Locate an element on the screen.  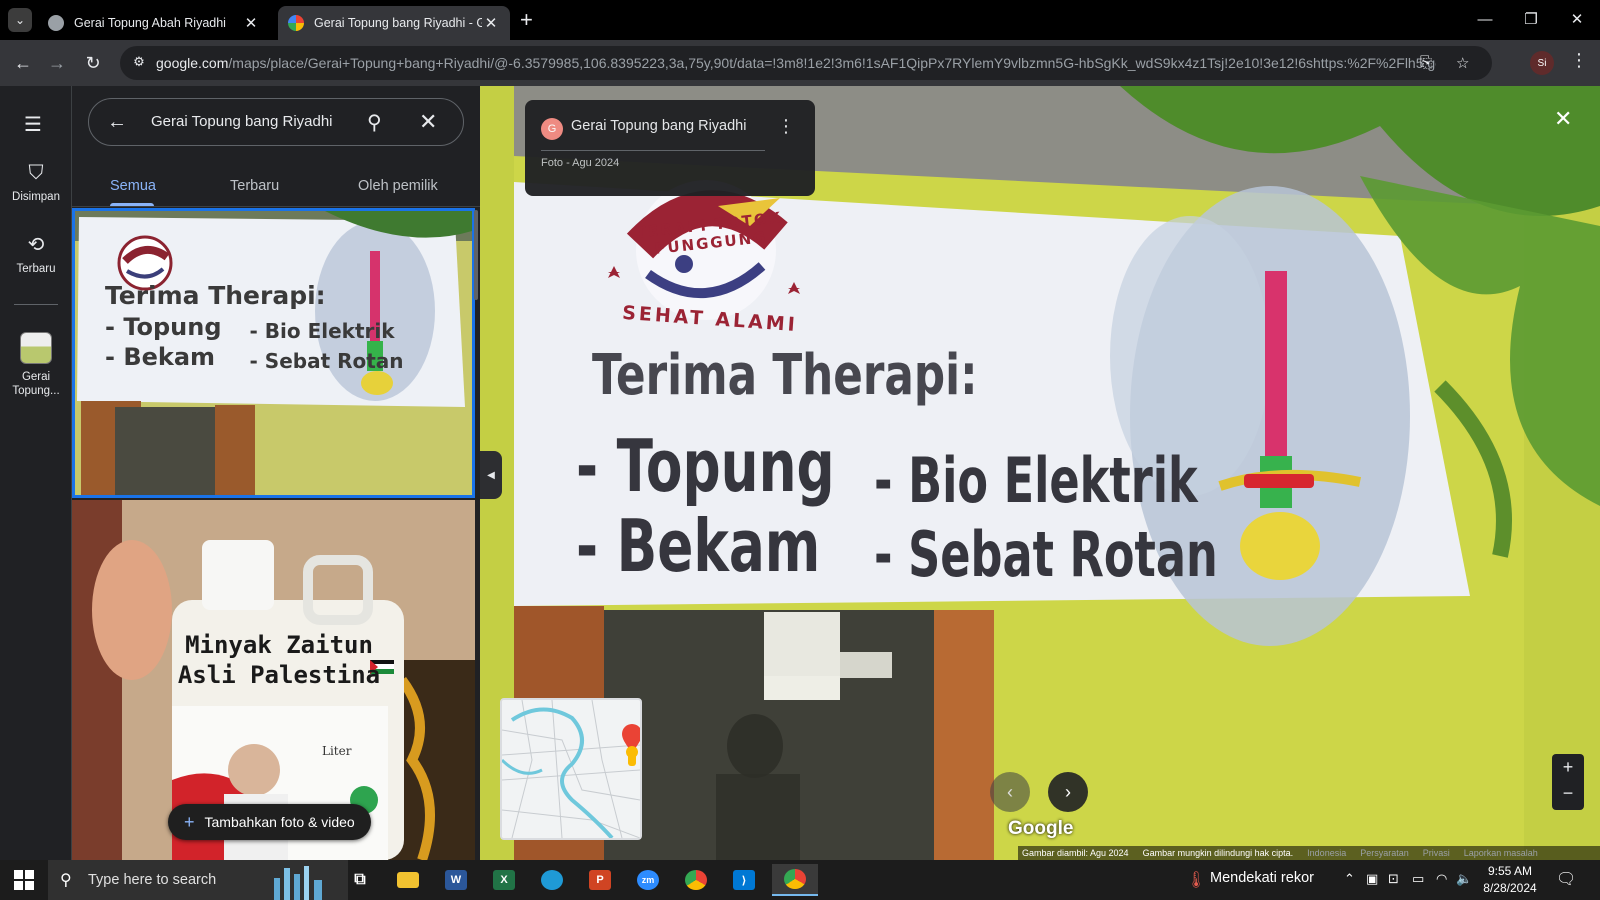
word-icon: W is located at coordinates (456, 880).